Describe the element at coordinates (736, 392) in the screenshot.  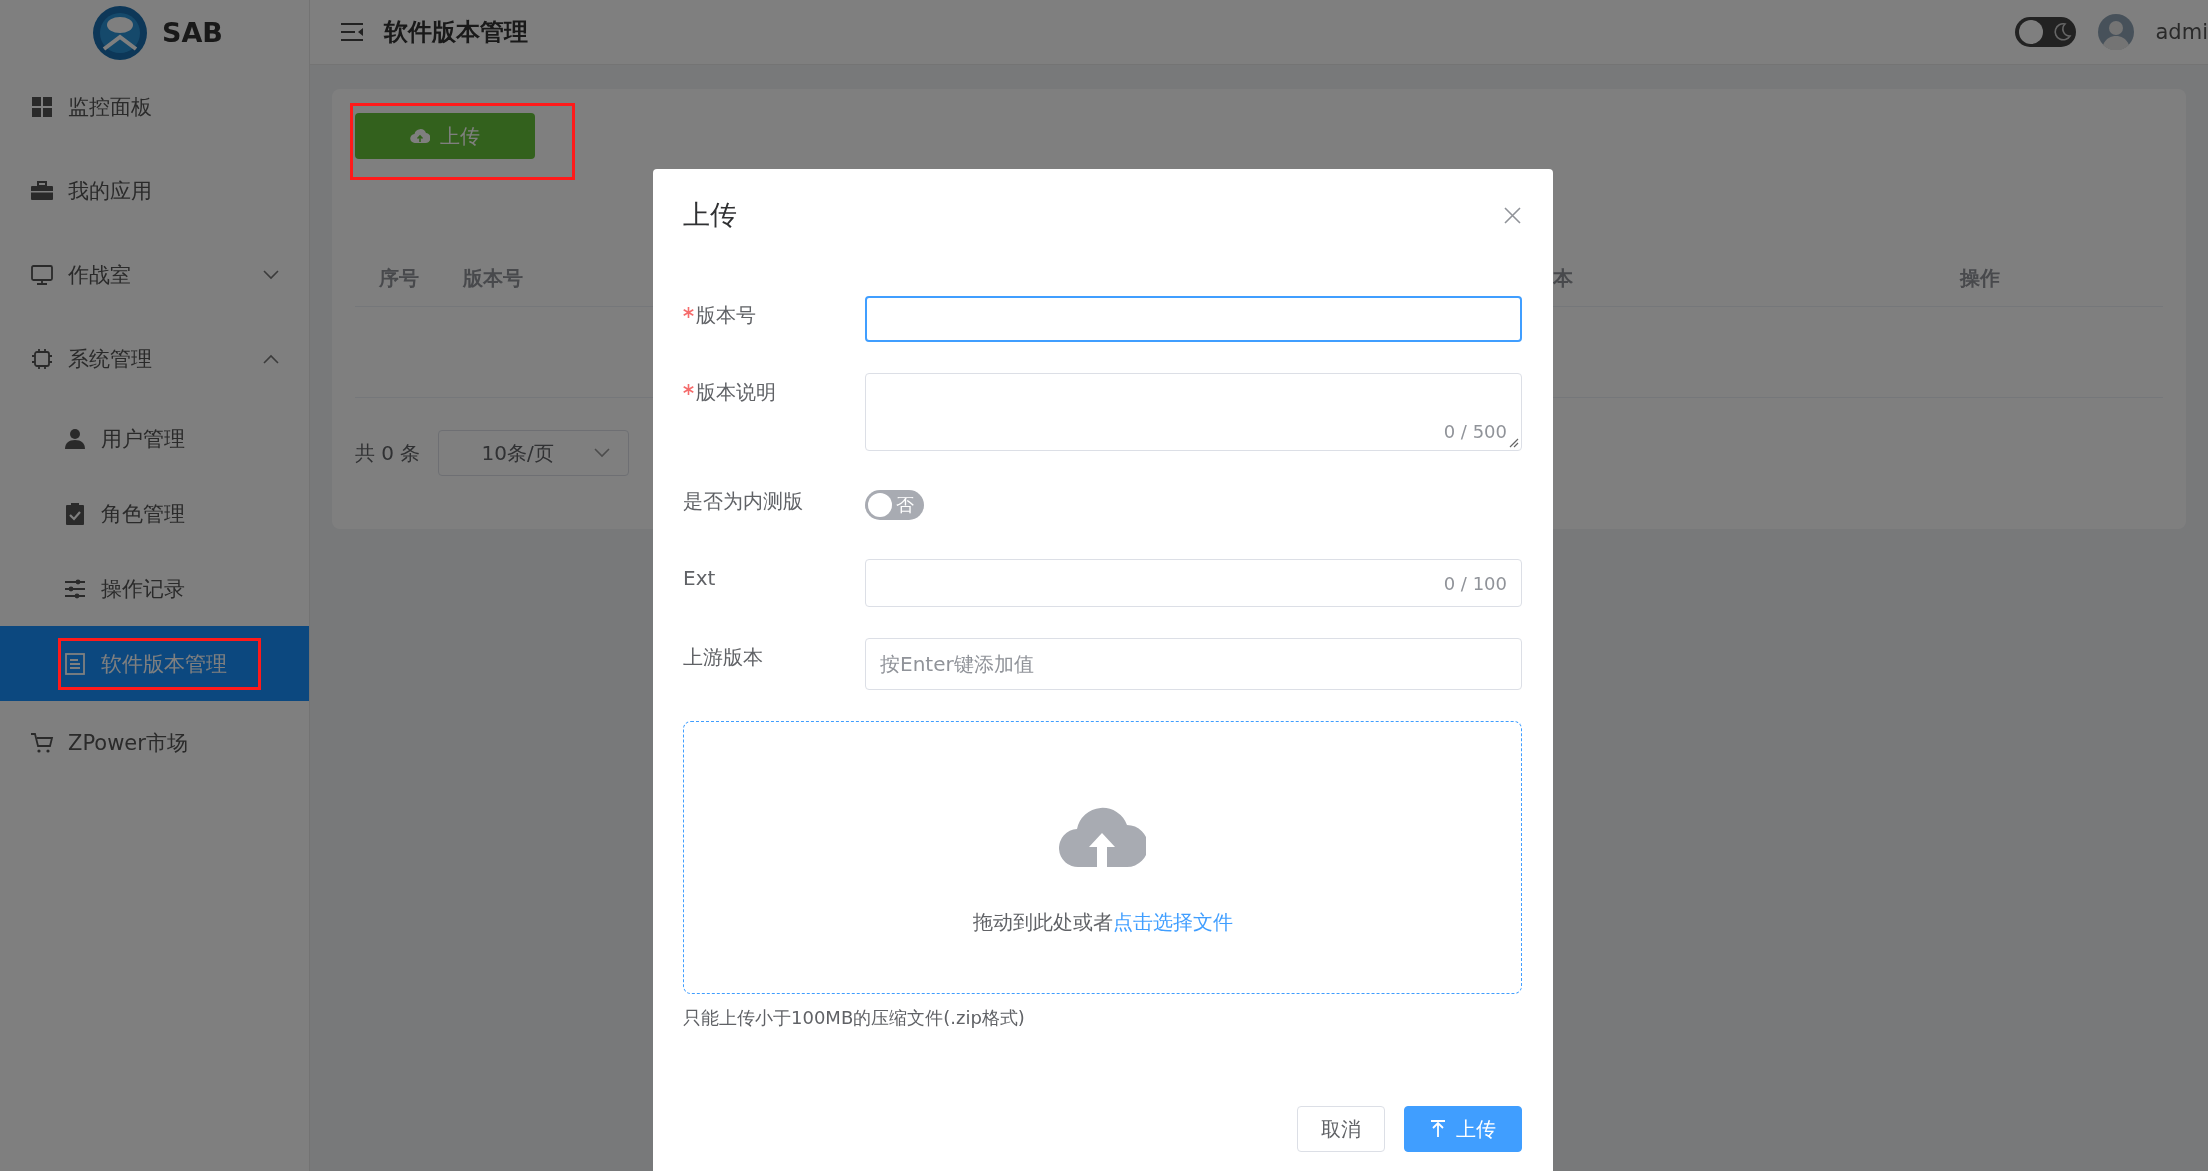
I see `field-label: 版本说明` at that location.